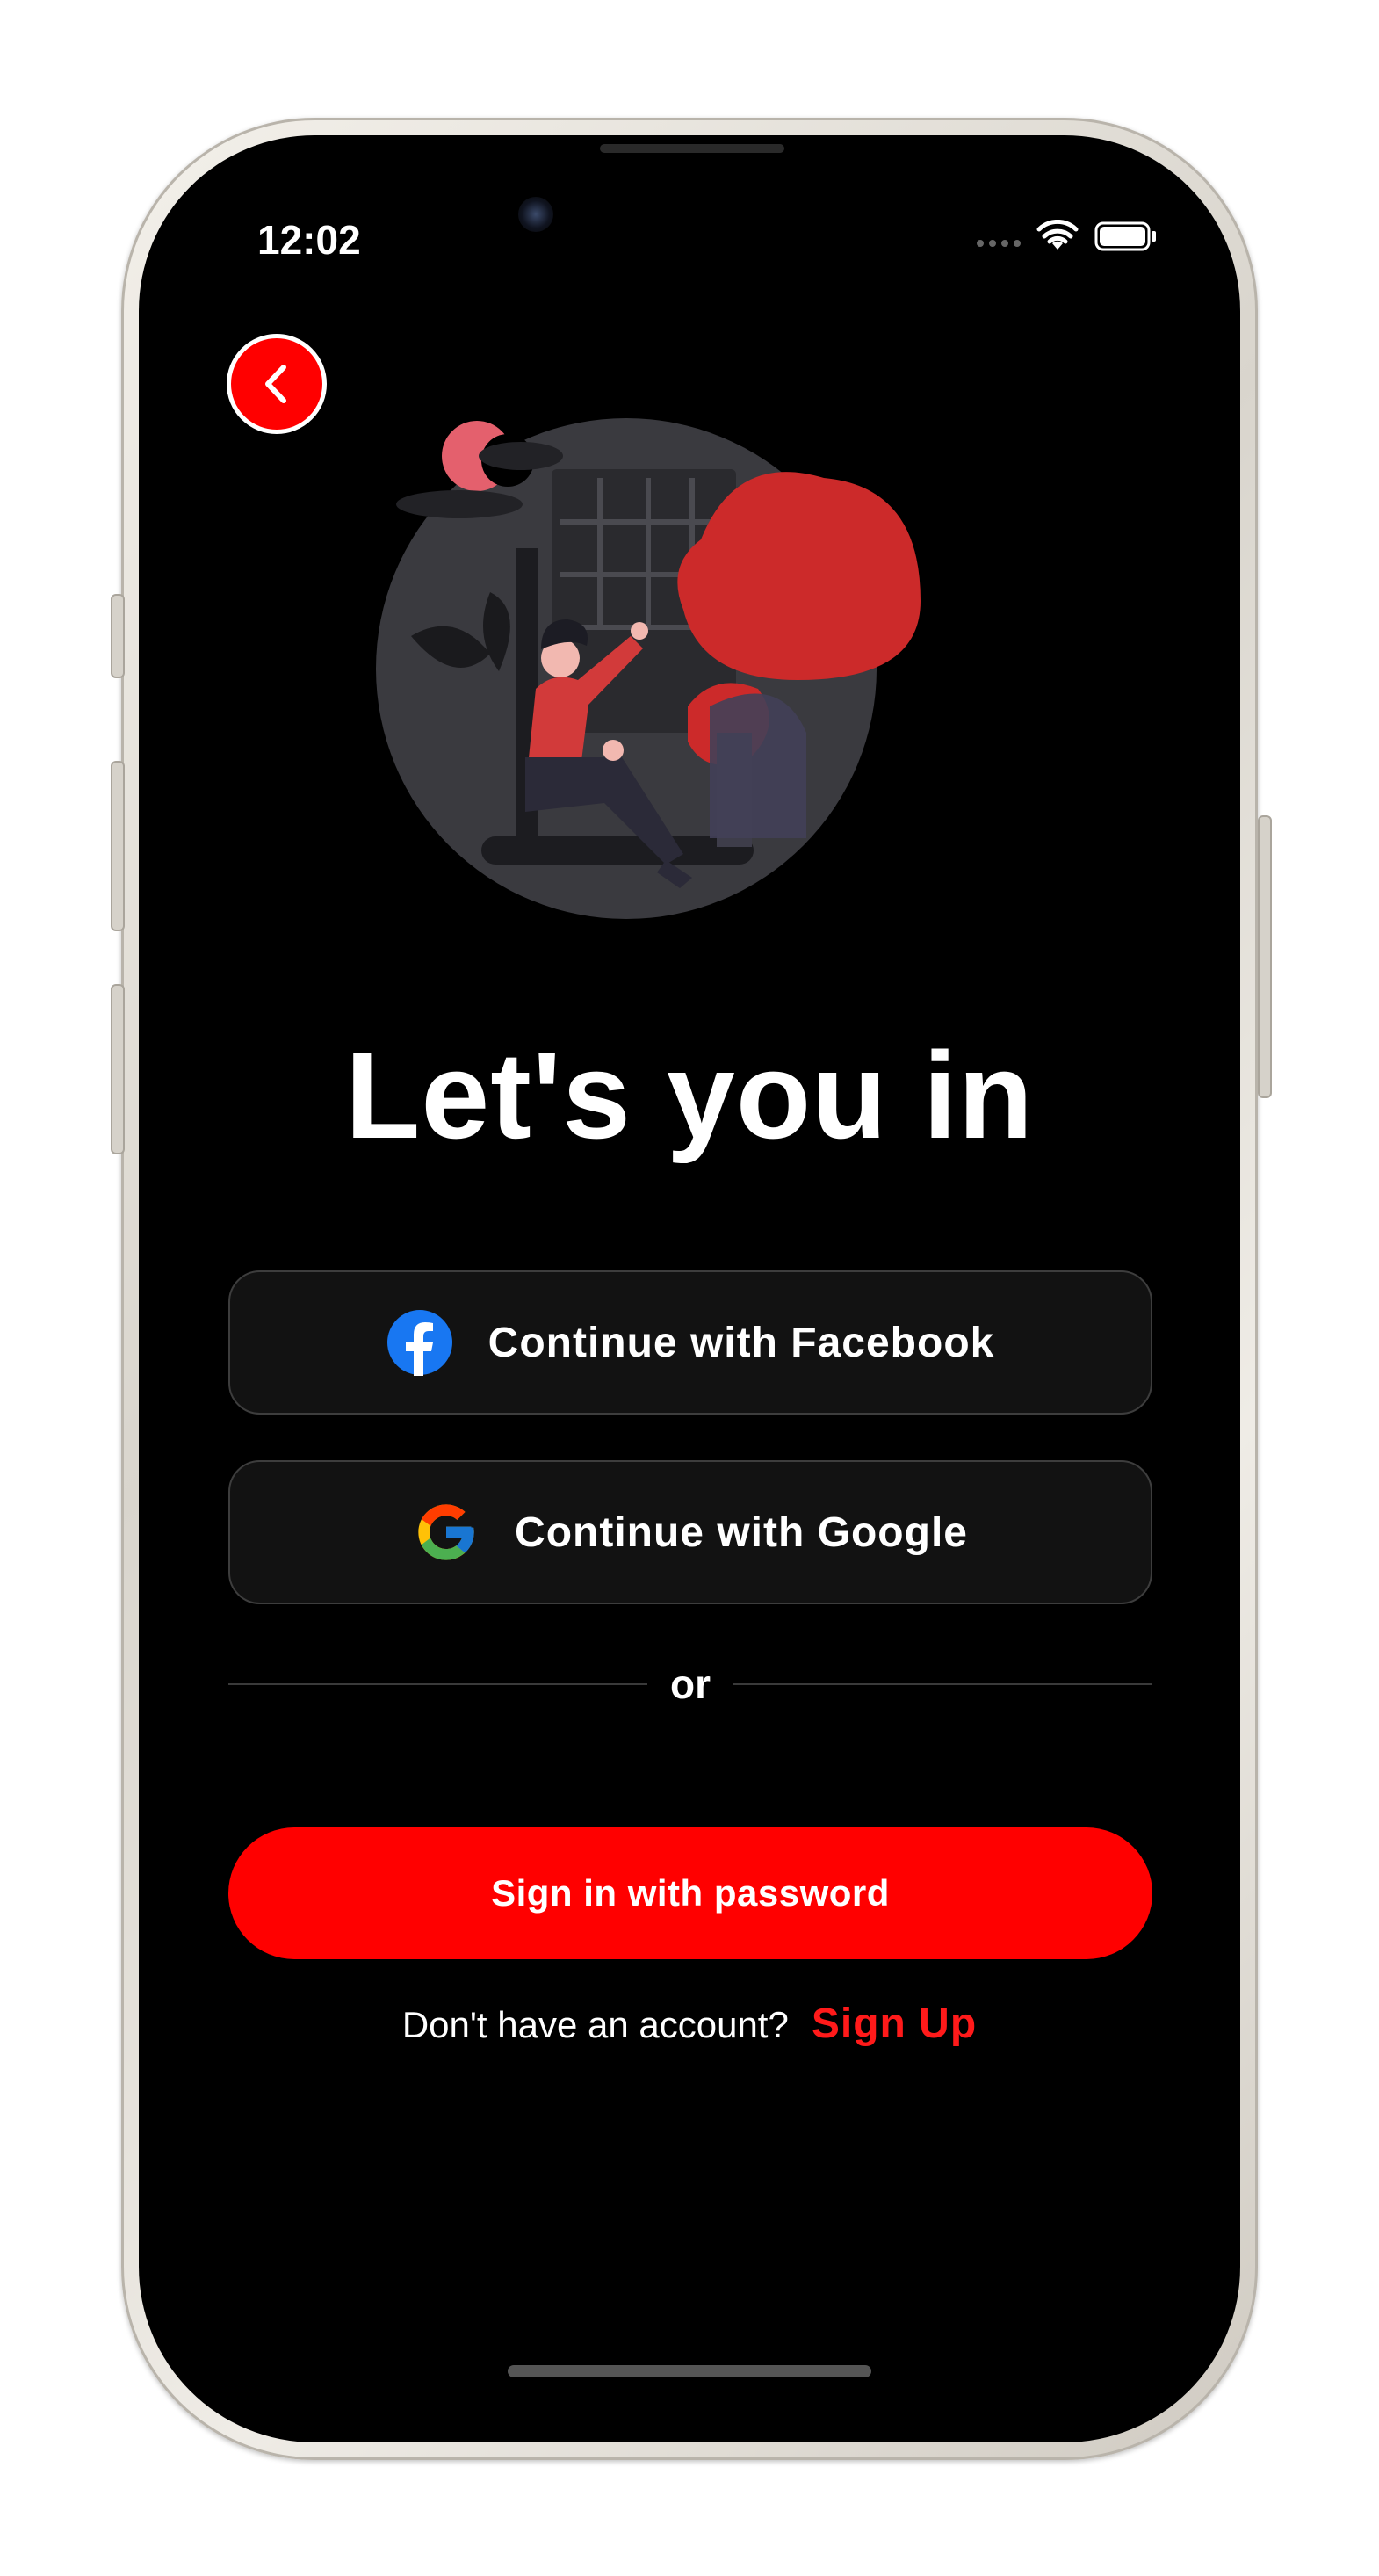 This screenshot has height=2576, width=1379. I want to click on continue-with-google-button: Continue with Google, so click(690, 1532).